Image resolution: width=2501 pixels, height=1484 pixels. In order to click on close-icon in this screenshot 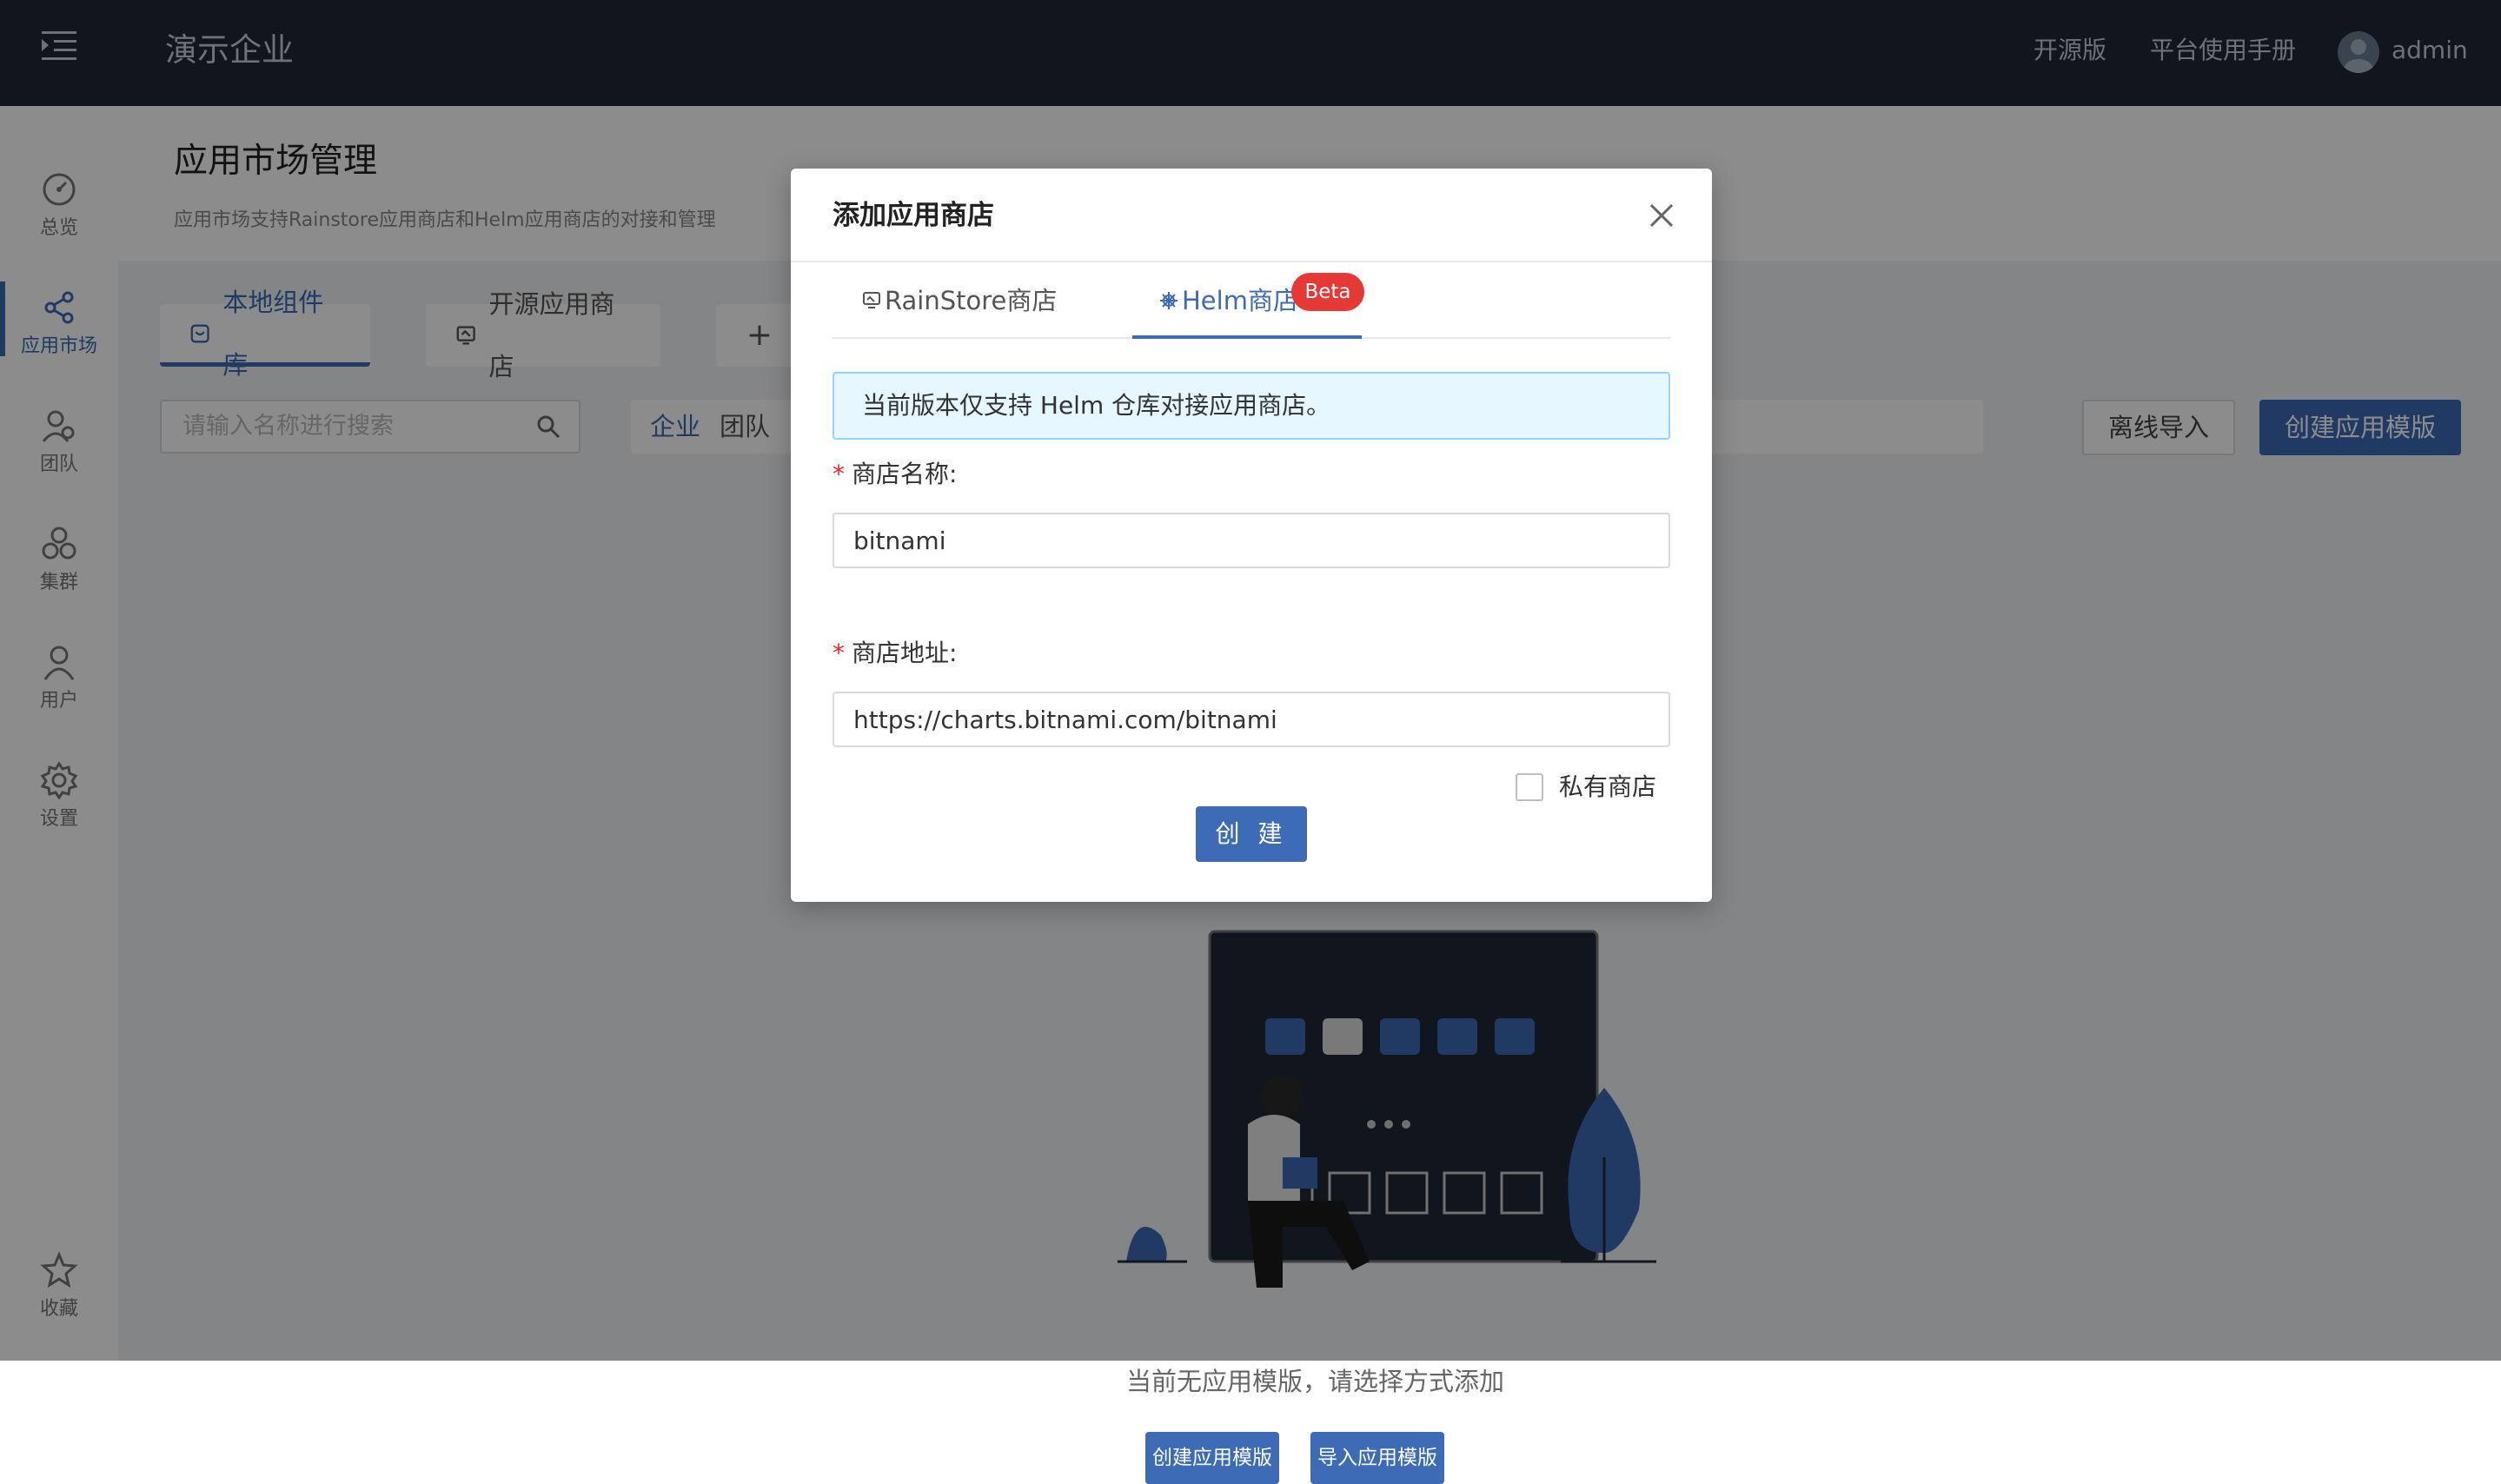, I will do `click(1661, 215)`.